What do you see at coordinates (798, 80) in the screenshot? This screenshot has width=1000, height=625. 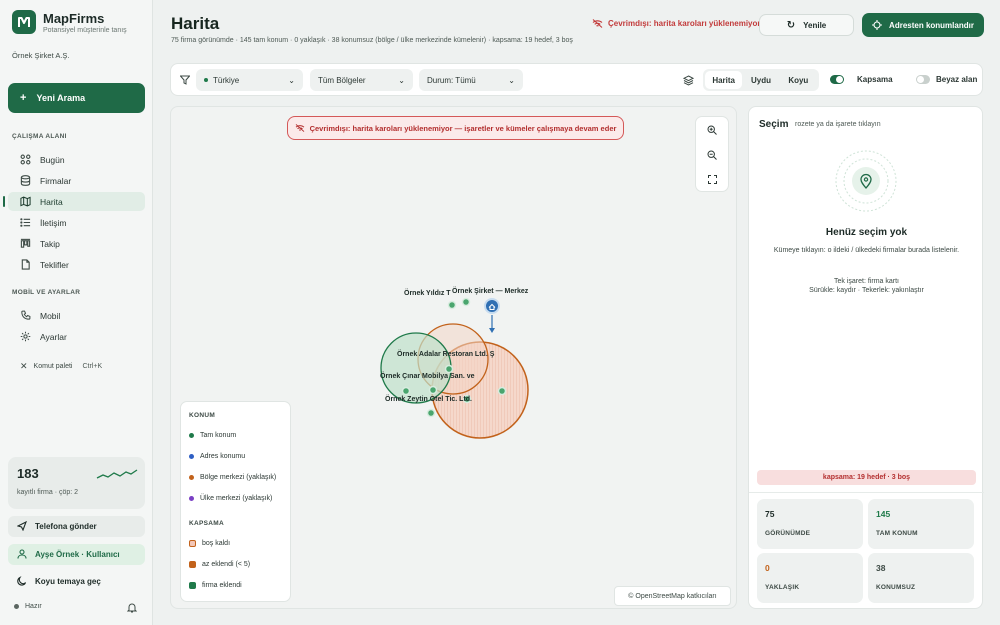 I see `basemap-koyu: Koyu` at bounding box center [798, 80].